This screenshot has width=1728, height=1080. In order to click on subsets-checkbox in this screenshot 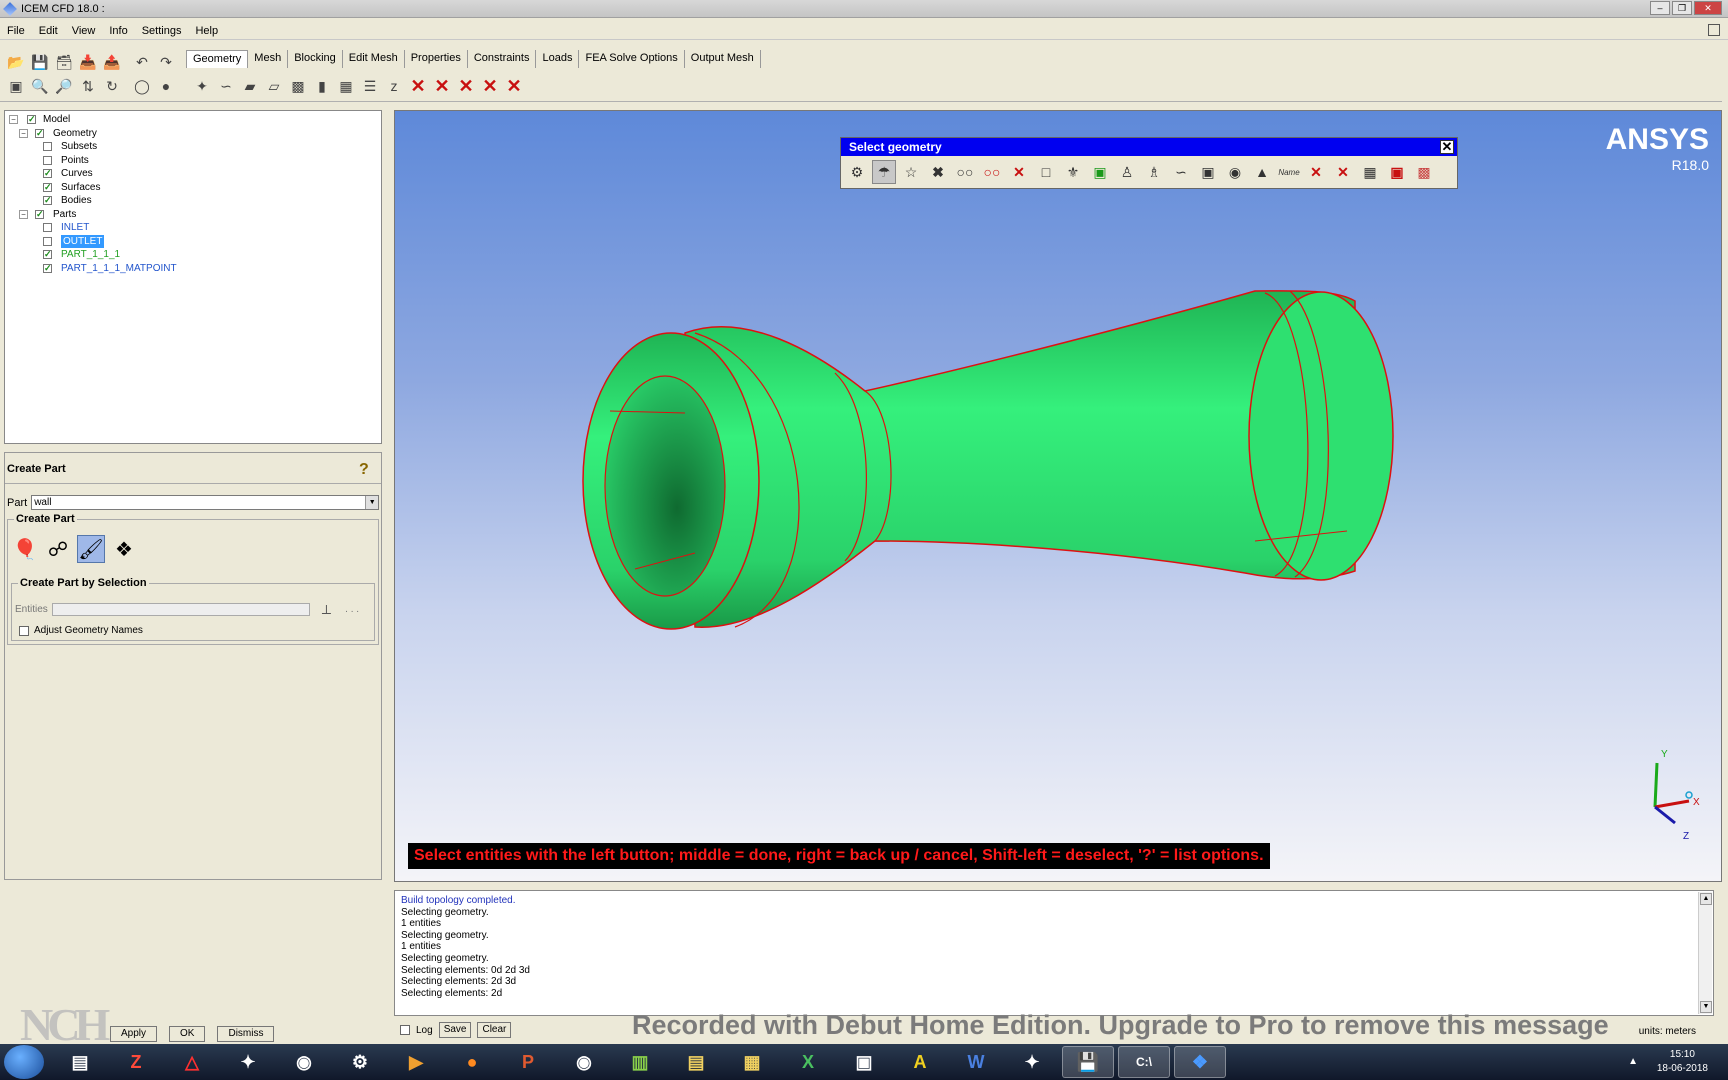, I will do `click(47, 146)`.